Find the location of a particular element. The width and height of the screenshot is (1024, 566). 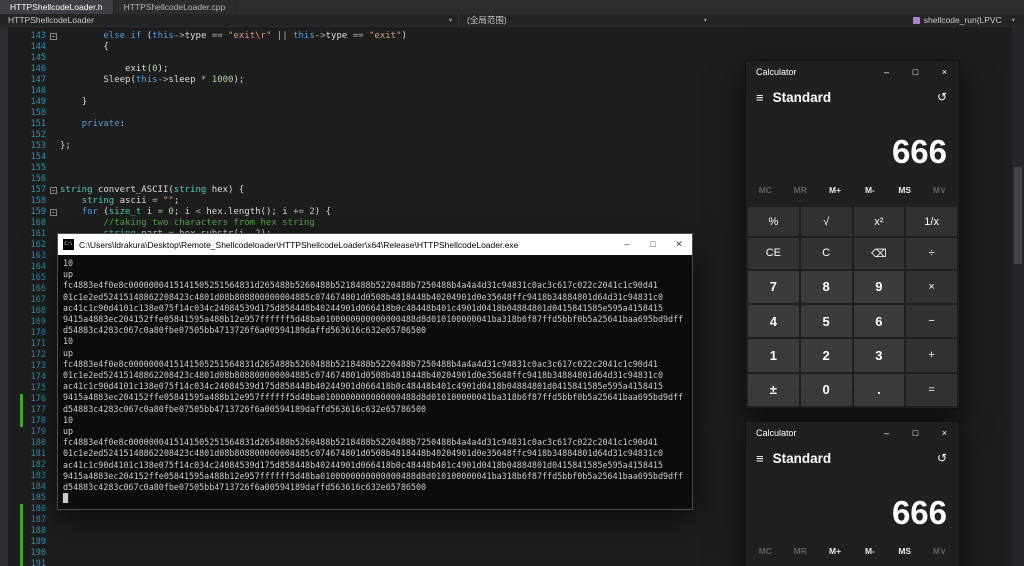

calc-key-.: . is located at coordinates (879, 389).